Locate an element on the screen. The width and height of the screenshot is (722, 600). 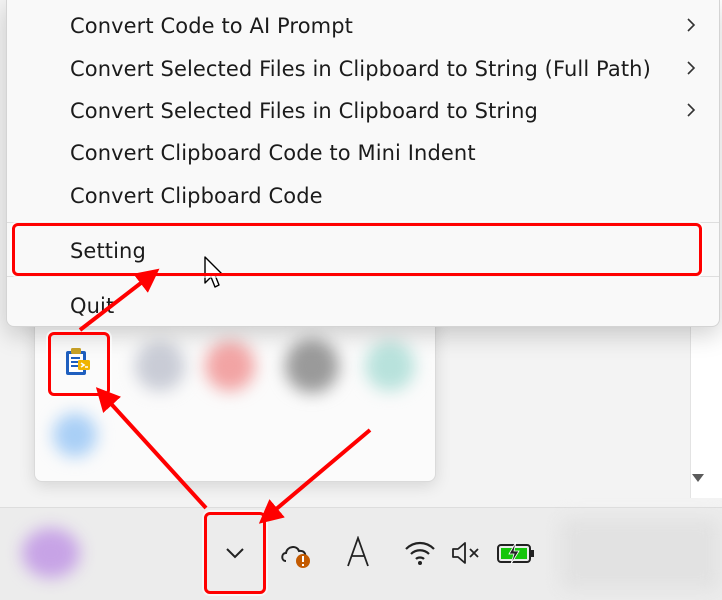
highlight-box-setting is located at coordinates (357, 249).